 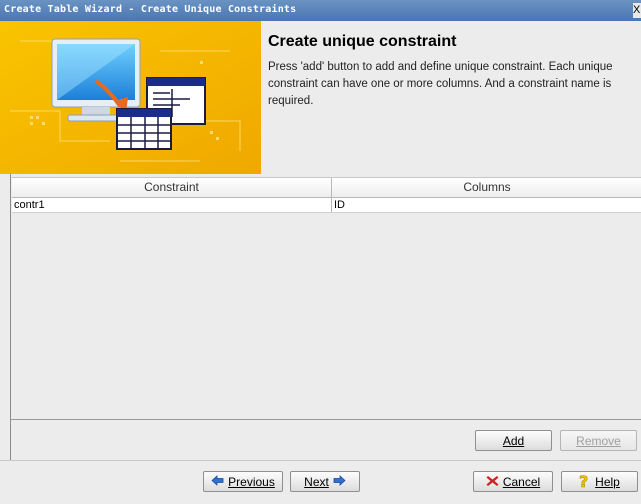 What do you see at coordinates (492, 482) in the screenshot?
I see `red-x-icon` at bounding box center [492, 482].